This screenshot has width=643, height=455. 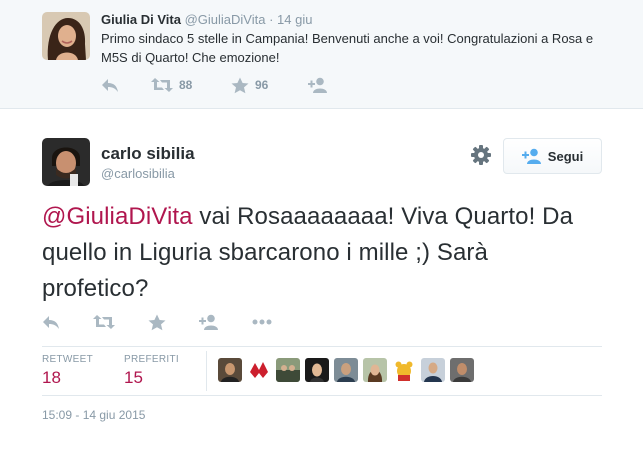 What do you see at coordinates (133, 377) in the screenshot?
I see `favorites-stat-count: 15` at bounding box center [133, 377].